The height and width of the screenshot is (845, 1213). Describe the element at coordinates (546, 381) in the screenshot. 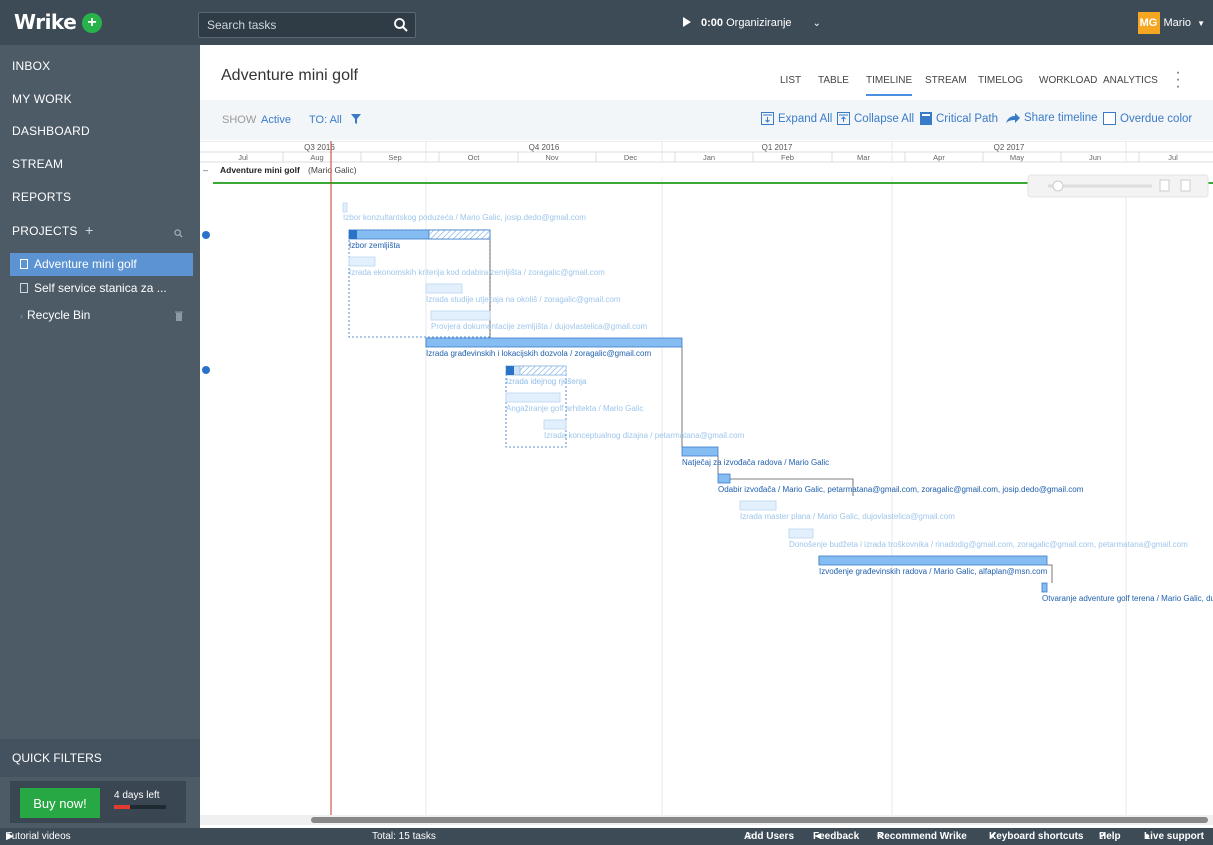

I see `task-label: Izrada idejnog rješenja` at that location.